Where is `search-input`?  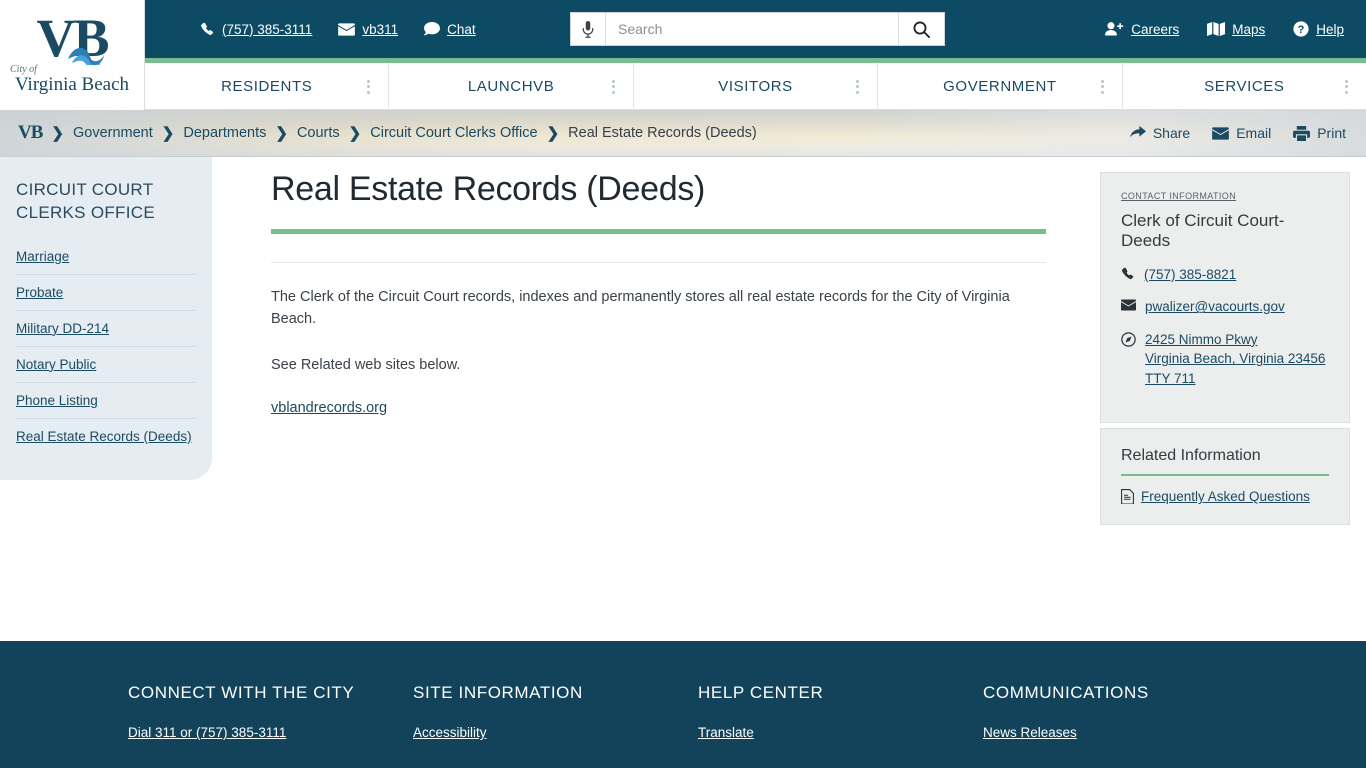 search-input is located at coordinates (752, 29).